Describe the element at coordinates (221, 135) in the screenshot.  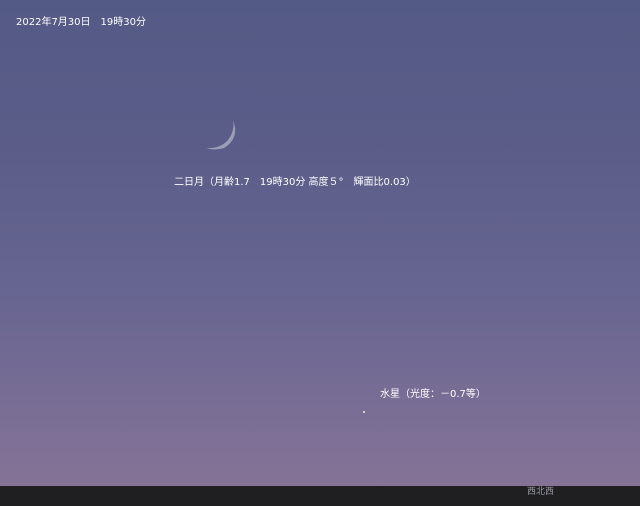
I see `crescent-moon-icon` at that location.